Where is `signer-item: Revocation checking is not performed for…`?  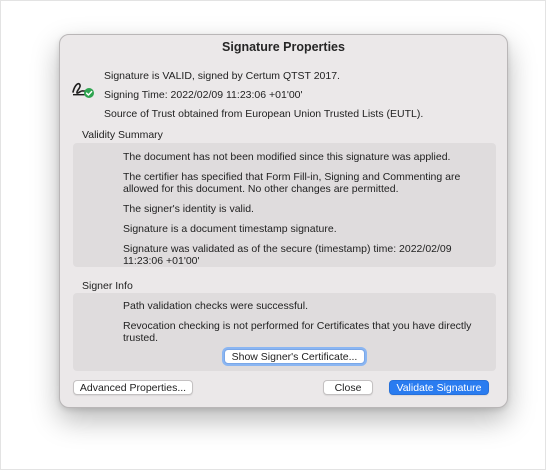
signer-item: Revocation checking is not performed for… is located at coordinates (297, 332).